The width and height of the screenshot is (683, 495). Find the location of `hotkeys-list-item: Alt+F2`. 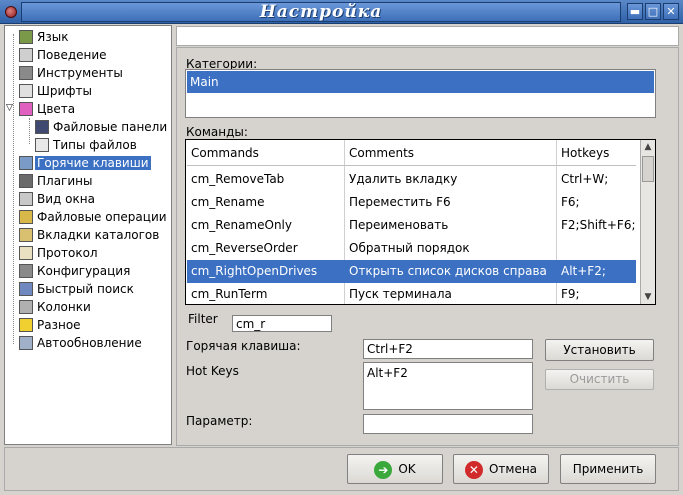

hotkeys-list-item: Alt+F2 is located at coordinates (387, 373).